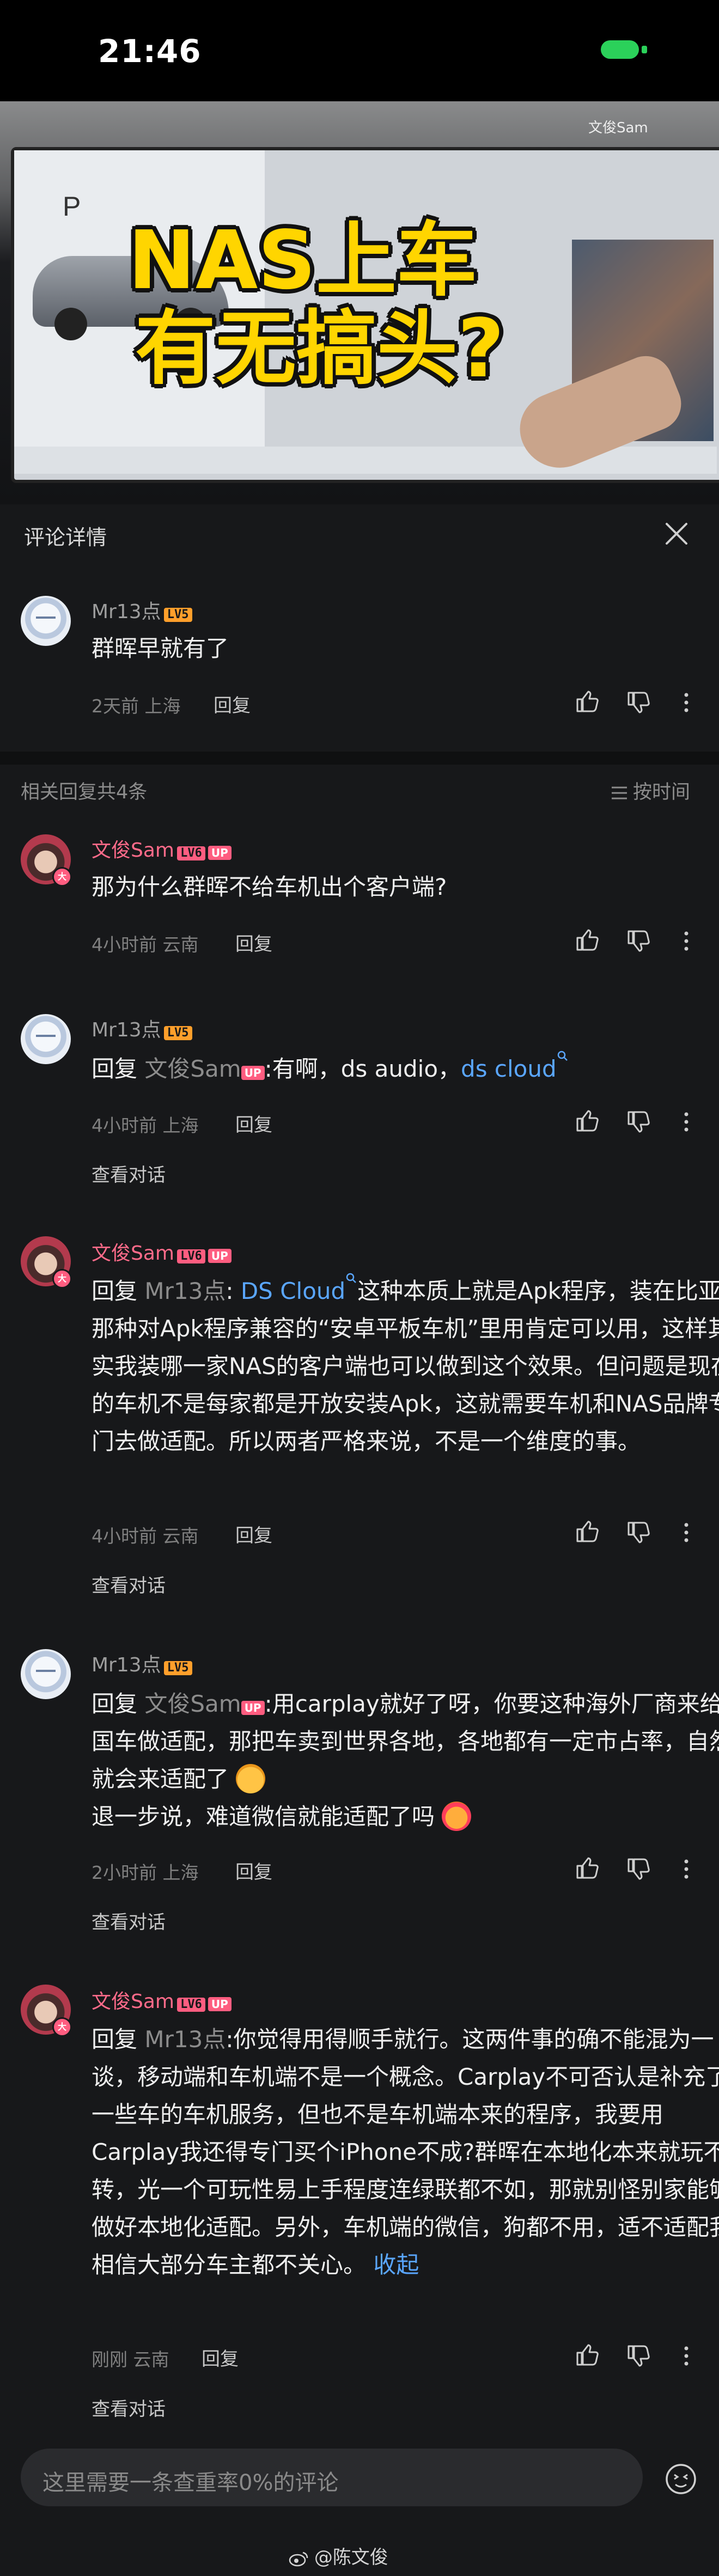  I want to click on sort-button: 按时间, so click(650, 790).